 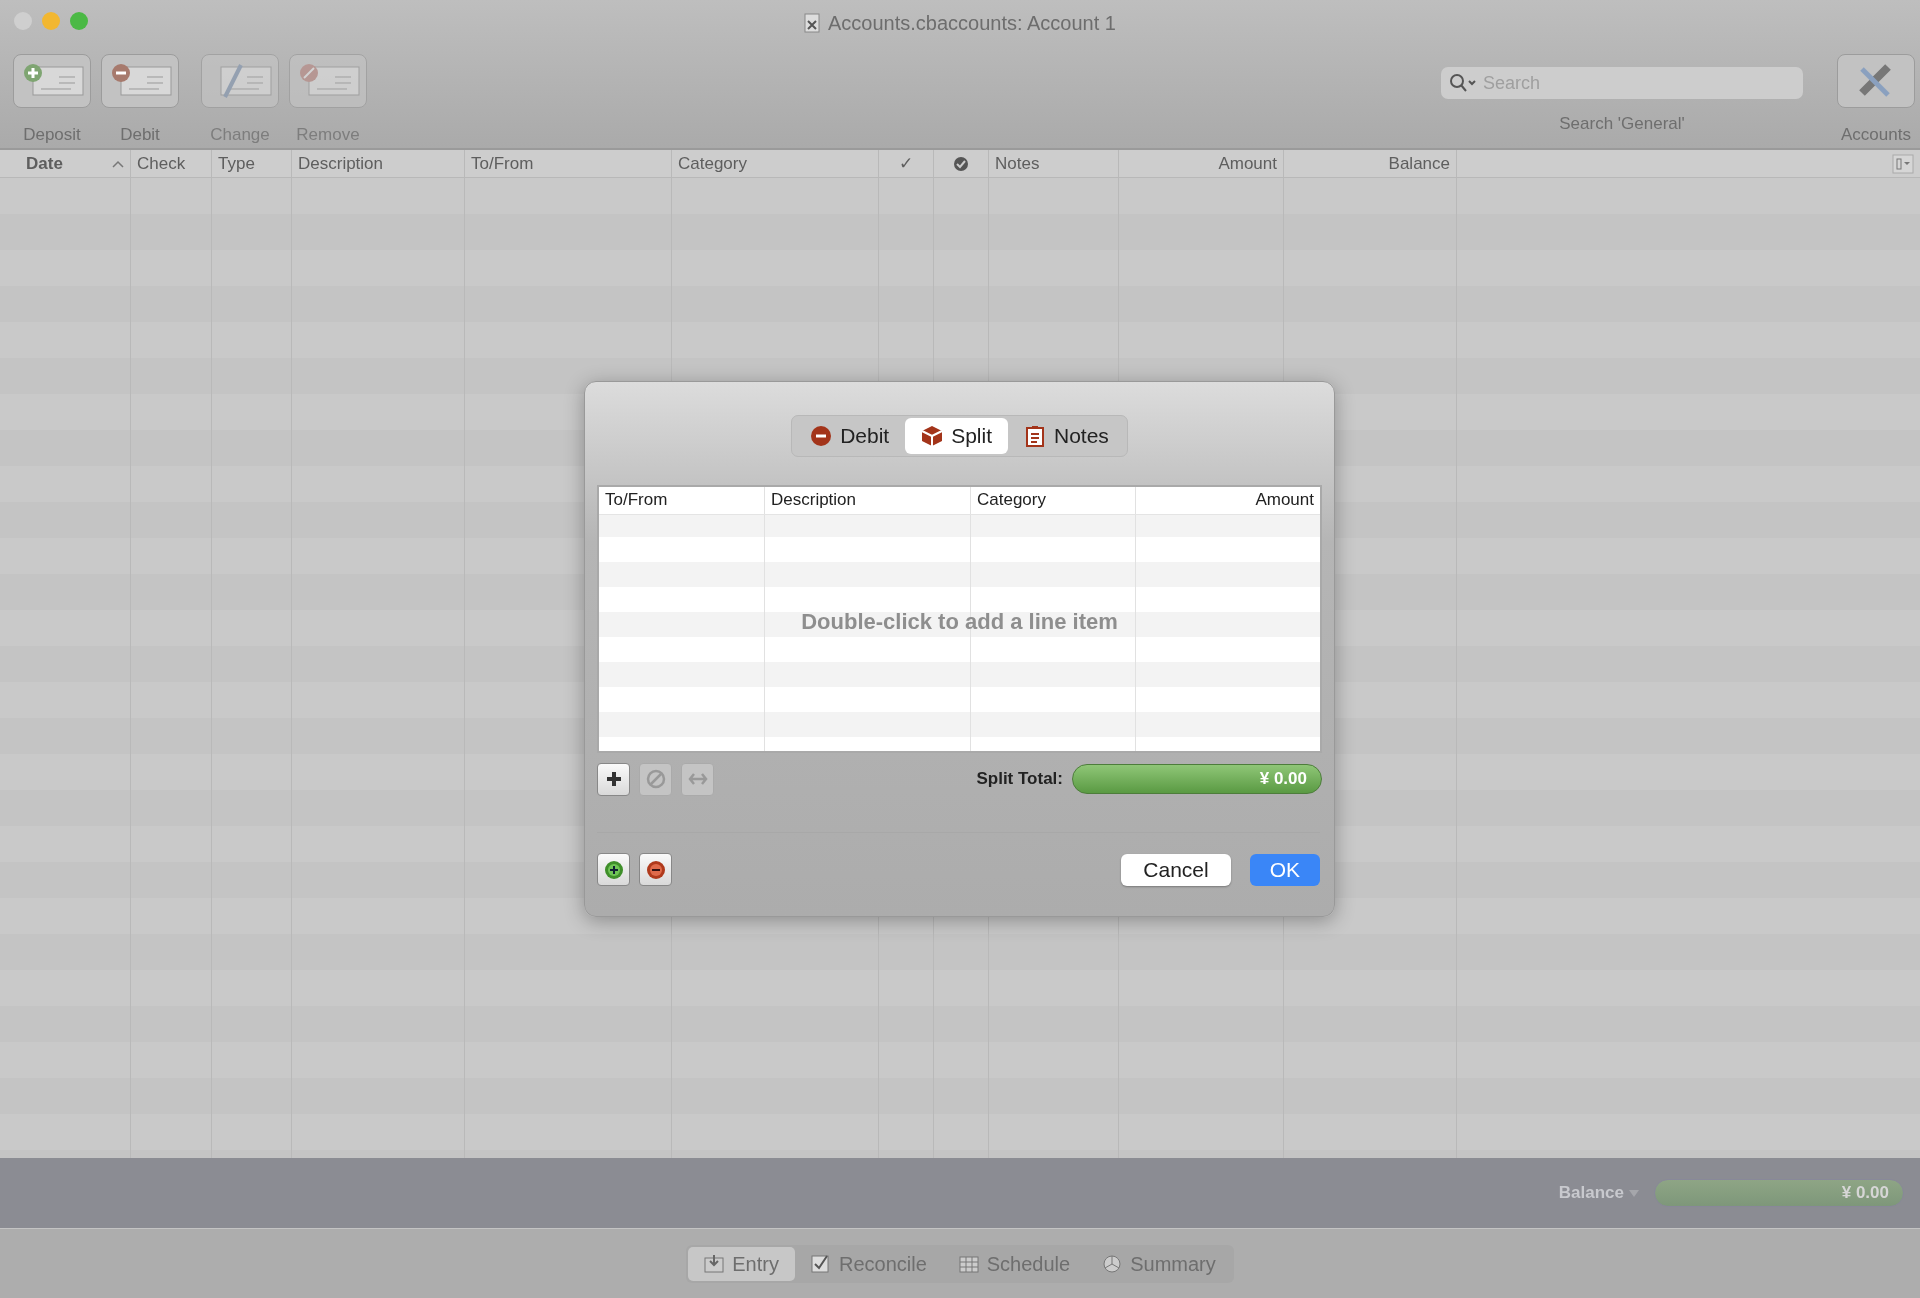 What do you see at coordinates (1591, 1193) in the screenshot?
I see `balance-label: Balance` at bounding box center [1591, 1193].